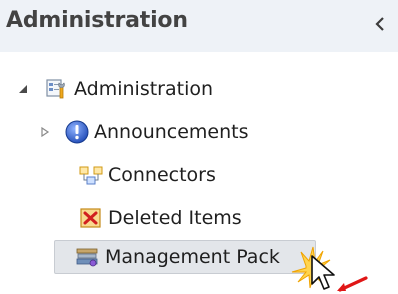 This screenshot has width=398, height=294. I want to click on tree-item-administration: Administration, so click(114, 89).